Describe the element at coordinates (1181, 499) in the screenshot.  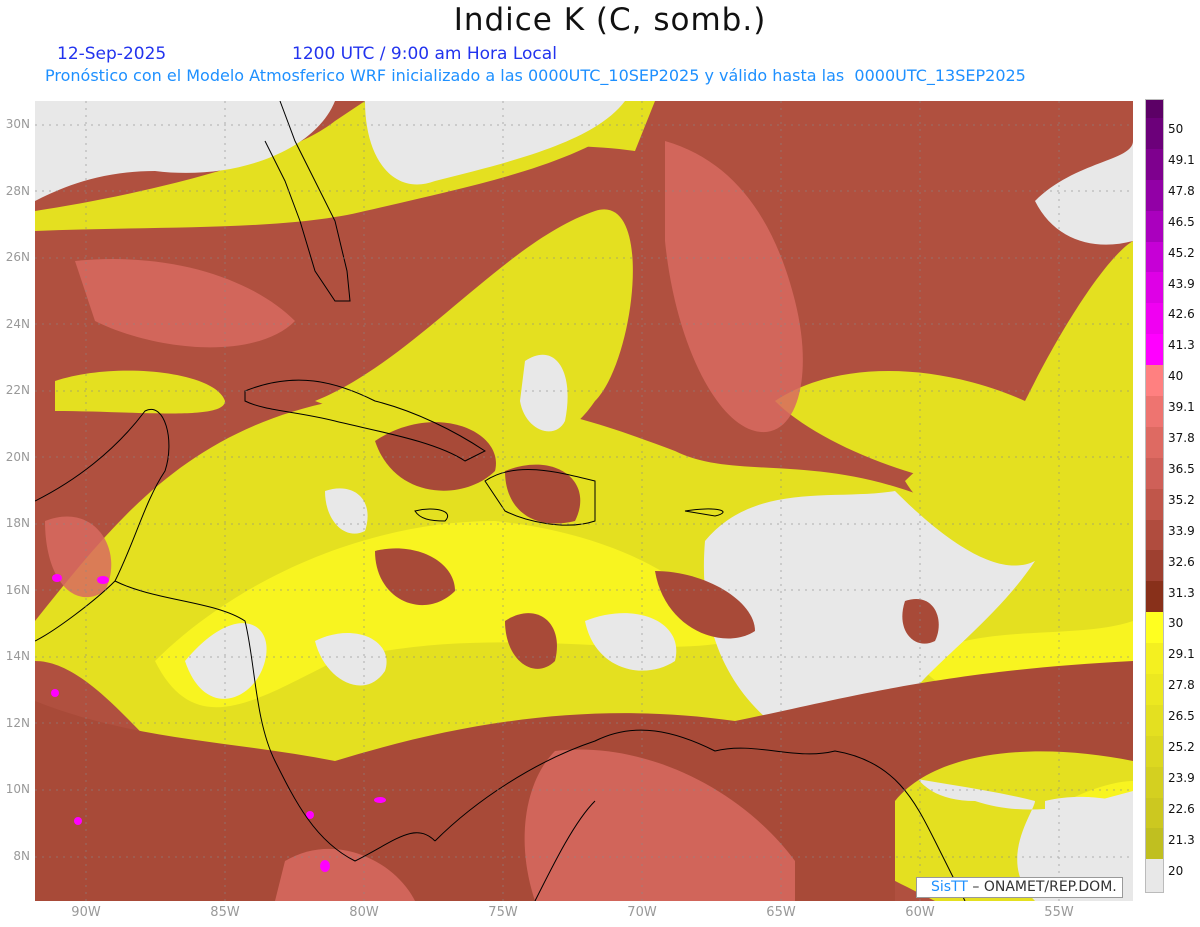
I see `colorbar-label: 35.2` at that location.